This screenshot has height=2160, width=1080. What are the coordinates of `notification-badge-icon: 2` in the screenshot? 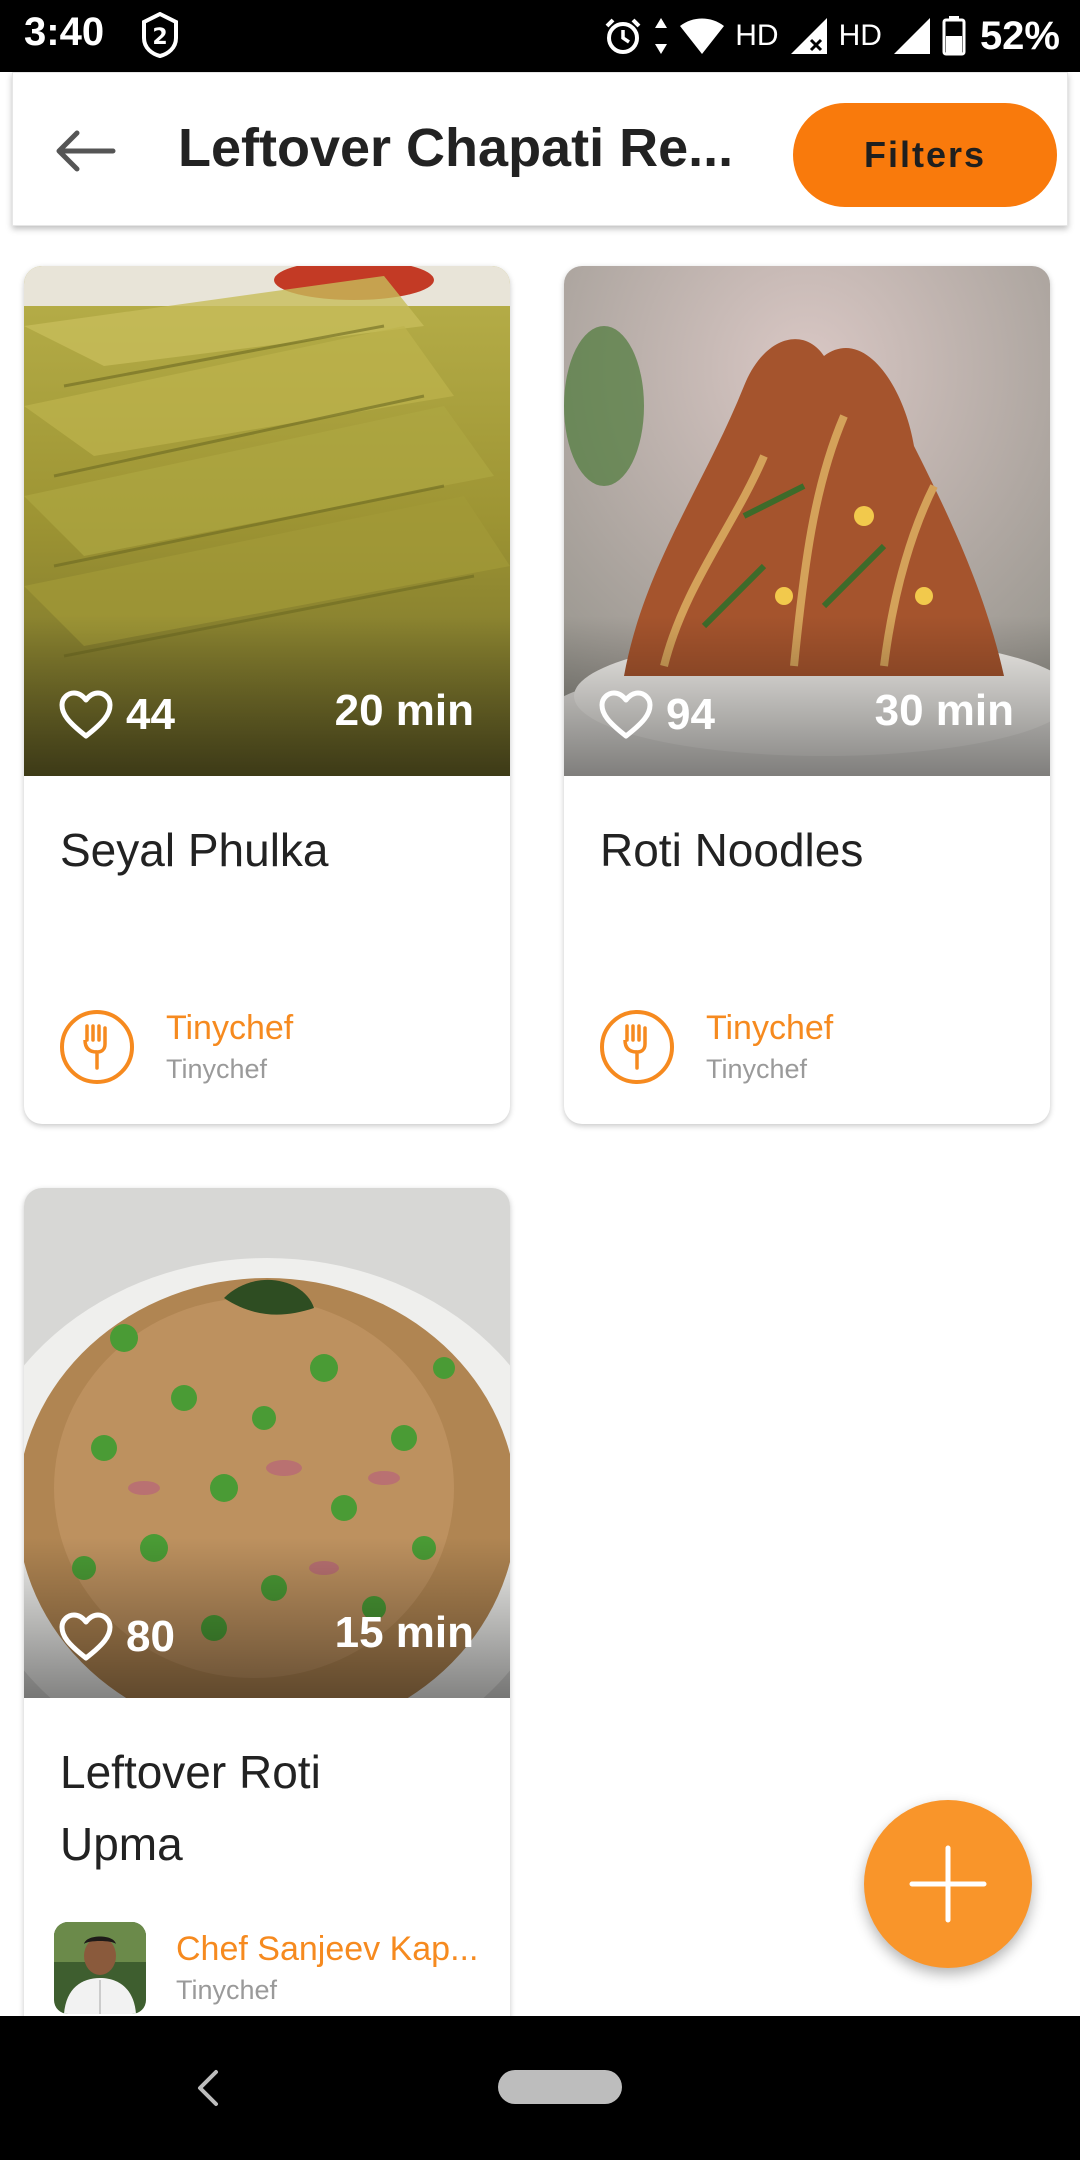 It's located at (160, 35).